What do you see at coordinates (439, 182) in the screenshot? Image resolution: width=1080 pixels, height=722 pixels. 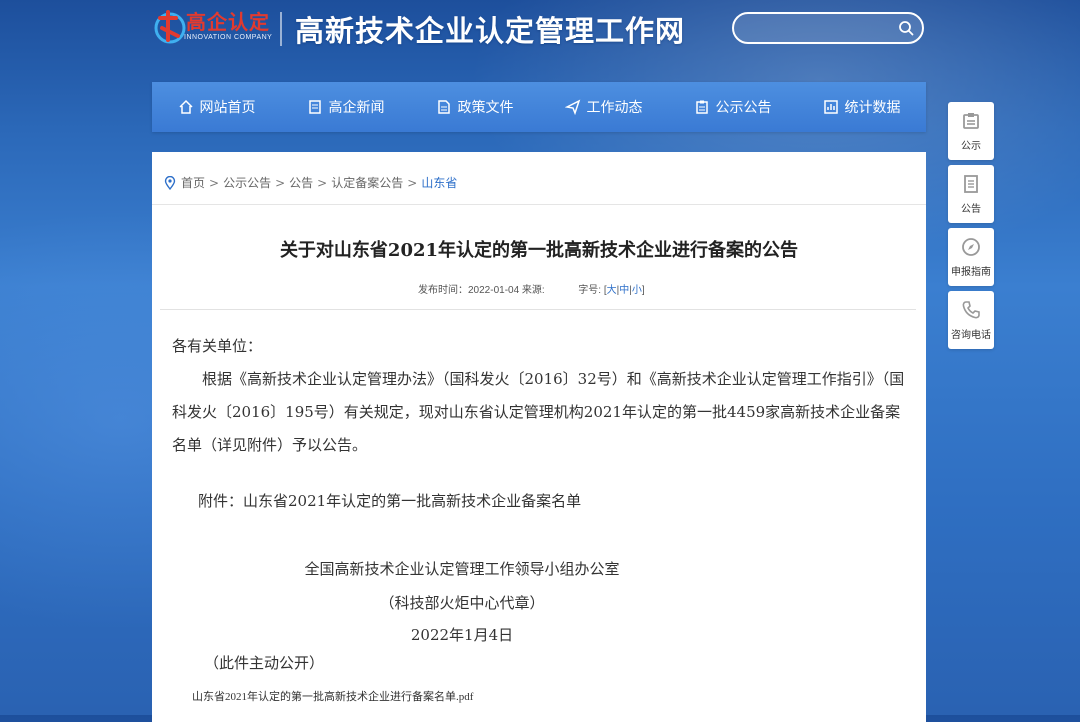 I see `breadcrumb-current: 山东省` at bounding box center [439, 182].